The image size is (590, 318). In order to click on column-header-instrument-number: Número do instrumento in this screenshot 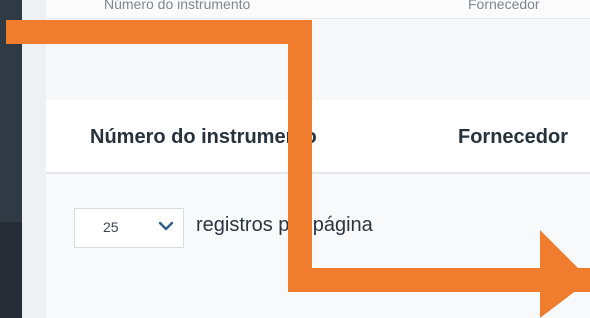, I will do `click(203, 137)`.